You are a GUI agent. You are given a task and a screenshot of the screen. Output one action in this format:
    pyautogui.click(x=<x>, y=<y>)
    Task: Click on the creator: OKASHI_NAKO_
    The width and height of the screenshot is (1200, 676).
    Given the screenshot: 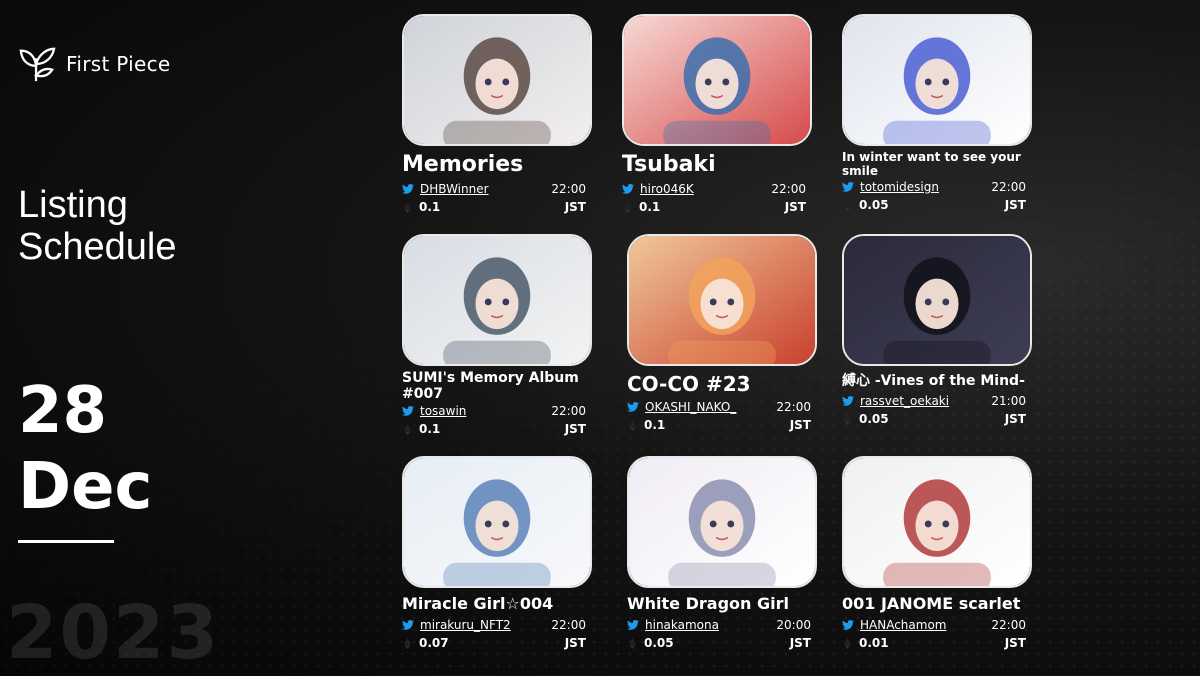 What is the action you would take?
    pyautogui.click(x=681, y=407)
    